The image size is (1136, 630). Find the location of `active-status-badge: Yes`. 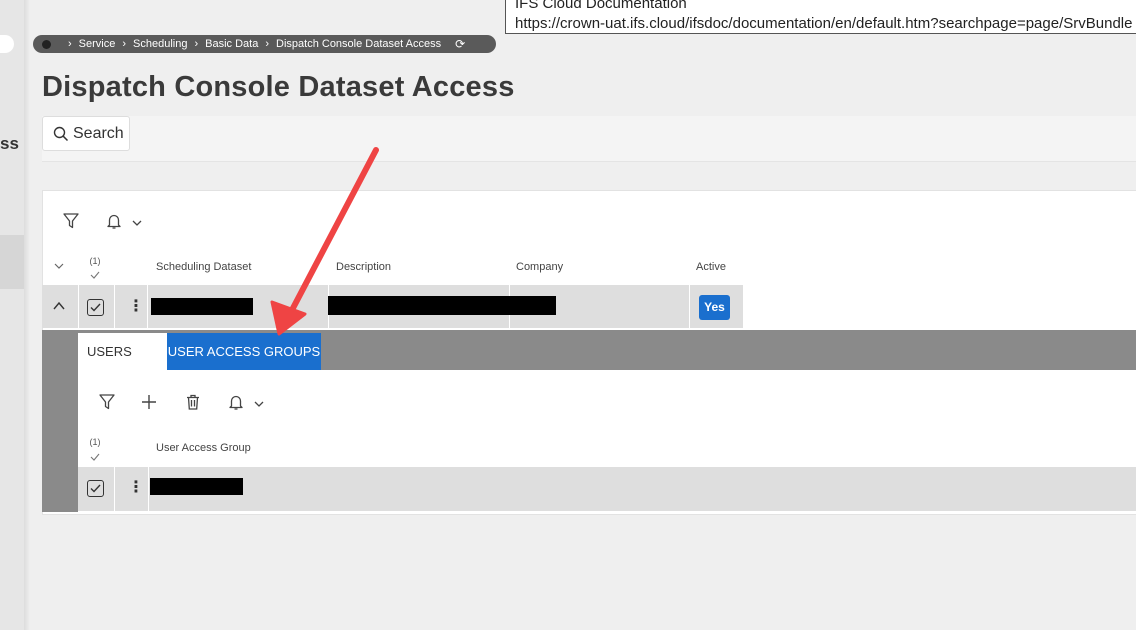

active-status-badge: Yes is located at coordinates (714, 307).